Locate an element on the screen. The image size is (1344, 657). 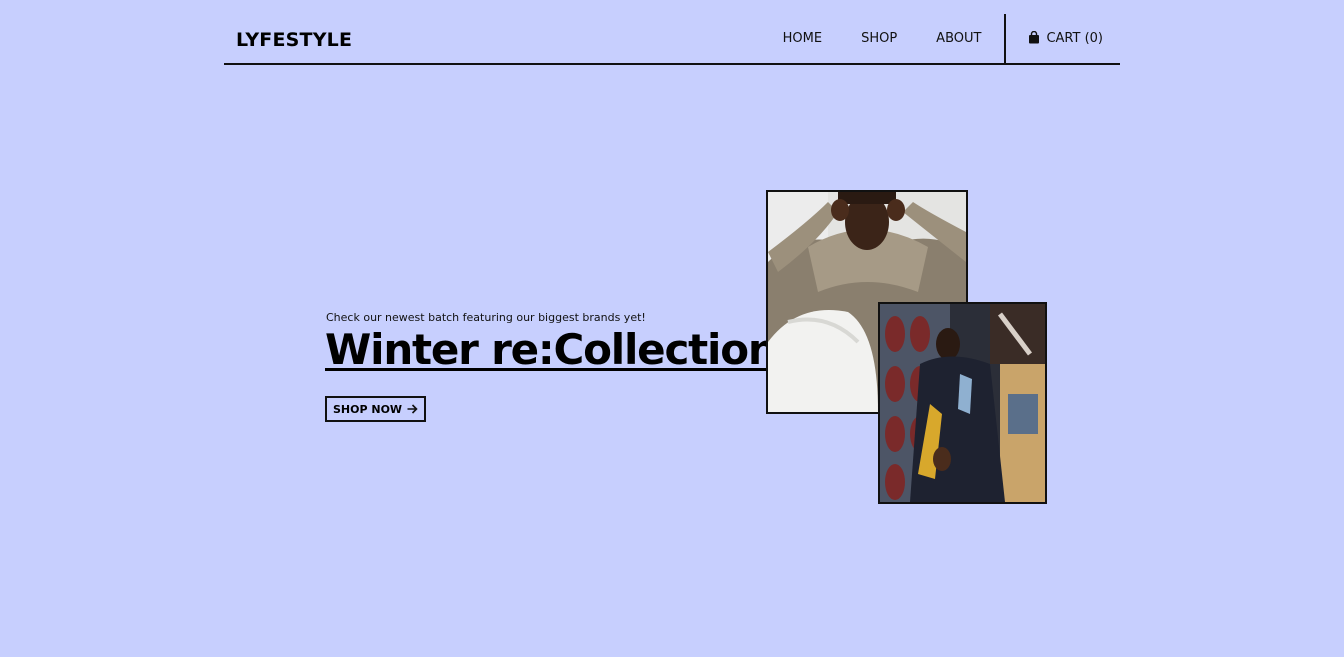
shop-now-label: SHOP NOW is located at coordinates (368, 409).